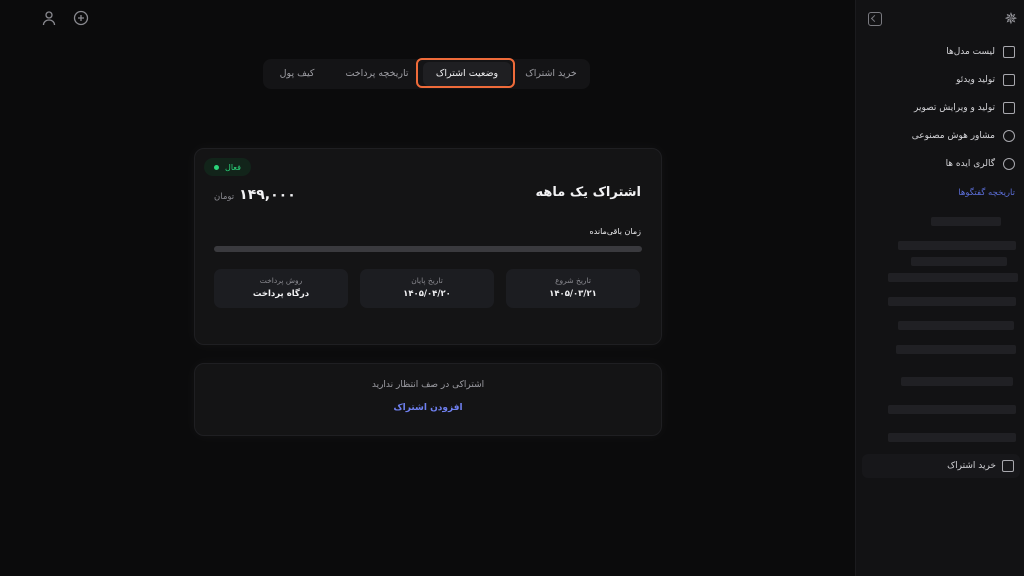 The image size is (1024, 576). Describe the element at coordinates (970, 164) in the screenshot. I see `sidebar-item-label: گالری ایده ها` at that location.